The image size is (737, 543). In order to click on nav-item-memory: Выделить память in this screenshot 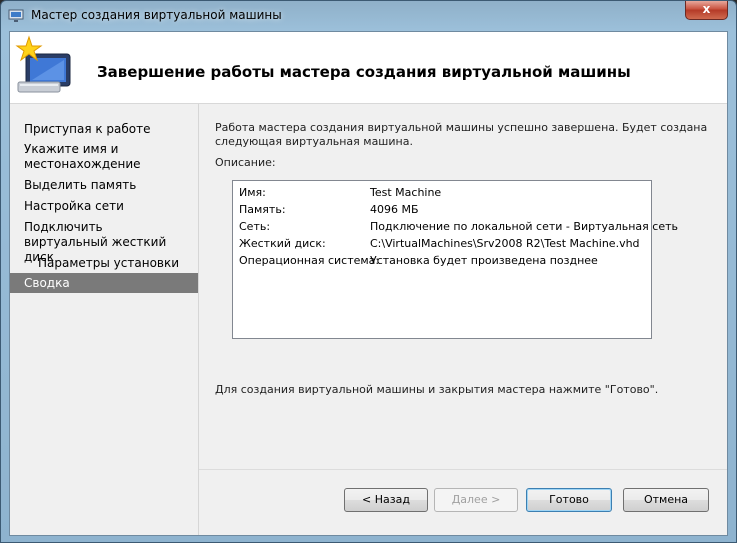, I will do `click(104, 185)`.